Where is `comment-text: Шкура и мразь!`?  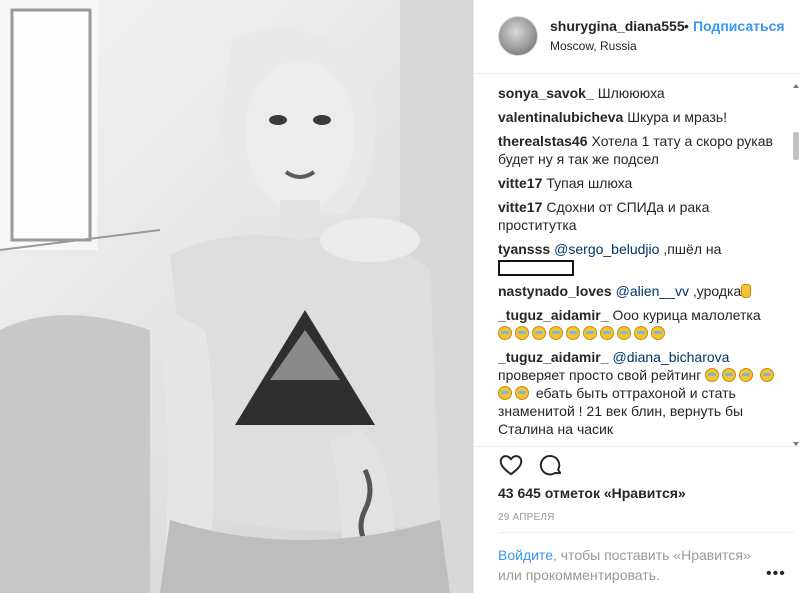 comment-text: Шкура и мразь! is located at coordinates (677, 117).